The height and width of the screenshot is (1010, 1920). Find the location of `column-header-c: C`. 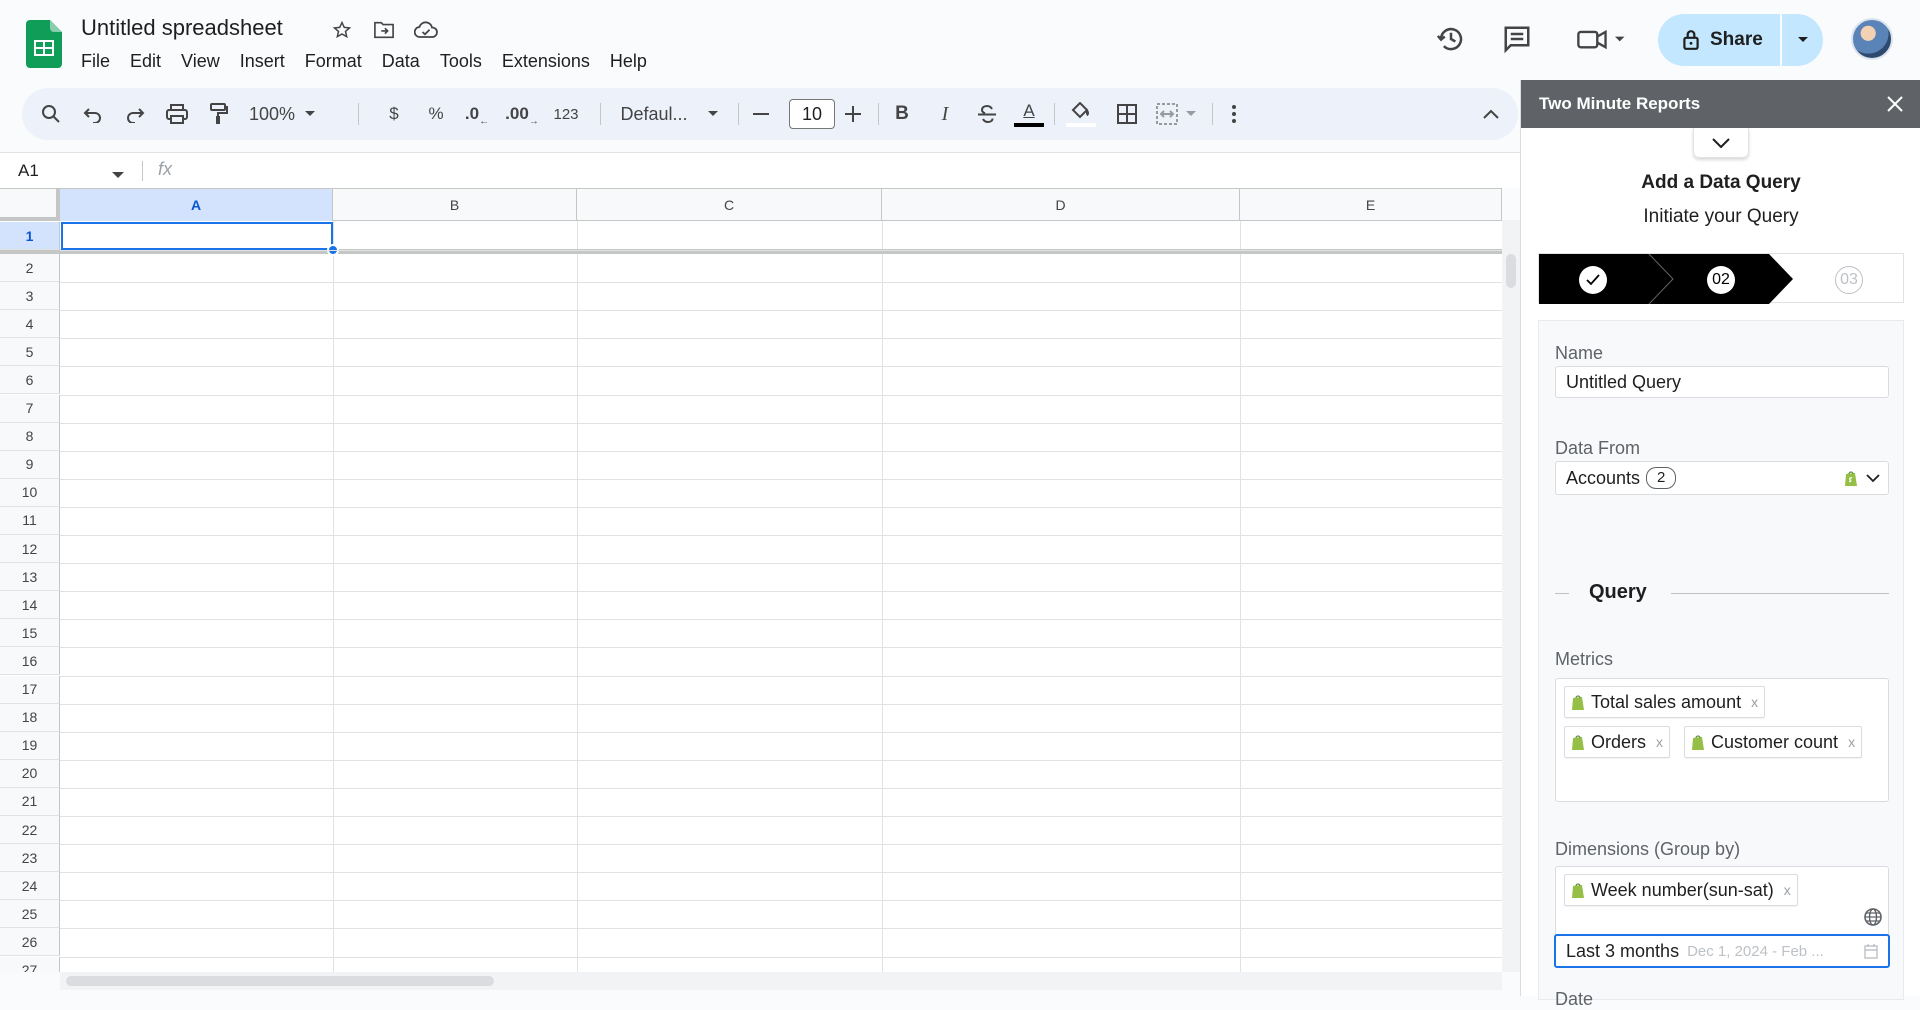

column-header-c: C is located at coordinates (729, 205).